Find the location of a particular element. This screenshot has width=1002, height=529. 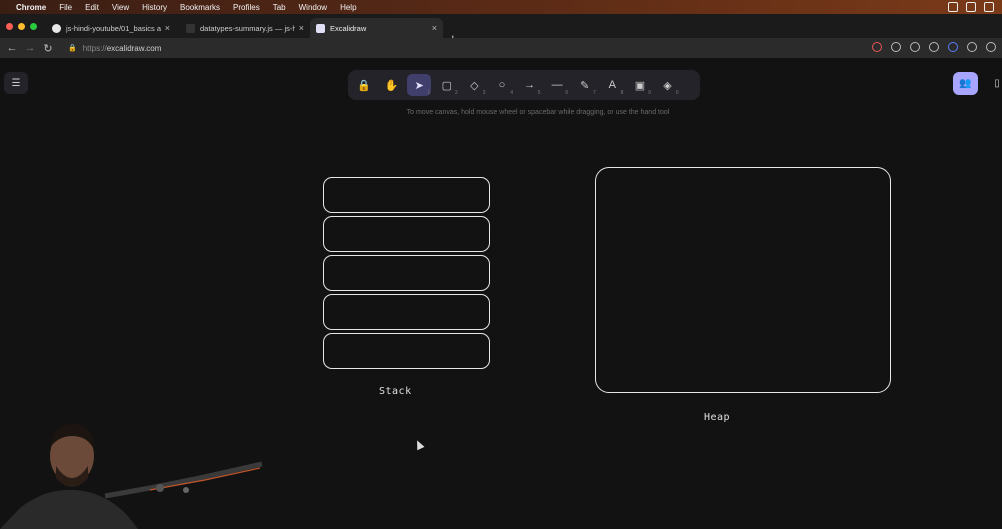

eraser-icon: ◈ is located at coordinates (667, 85).